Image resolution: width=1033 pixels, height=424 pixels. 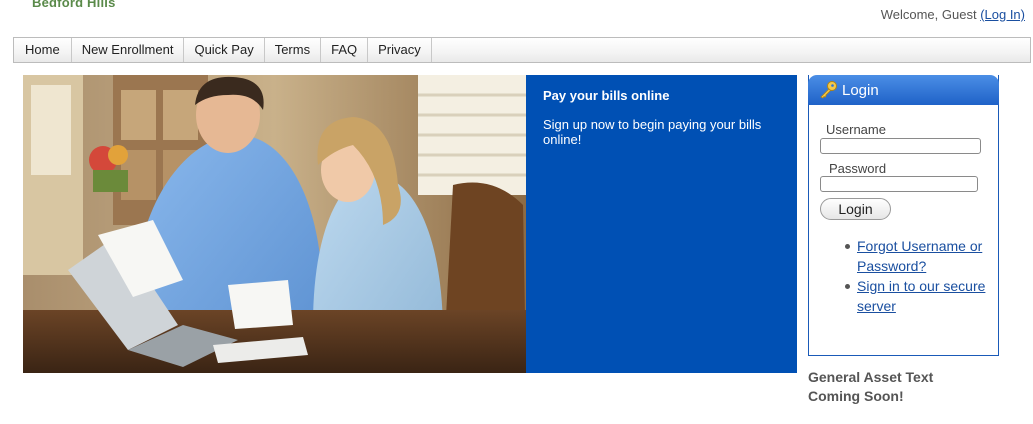 I want to click on forgot-credentials-link: Forgot Username or Password?, so click(x=919, y=256).